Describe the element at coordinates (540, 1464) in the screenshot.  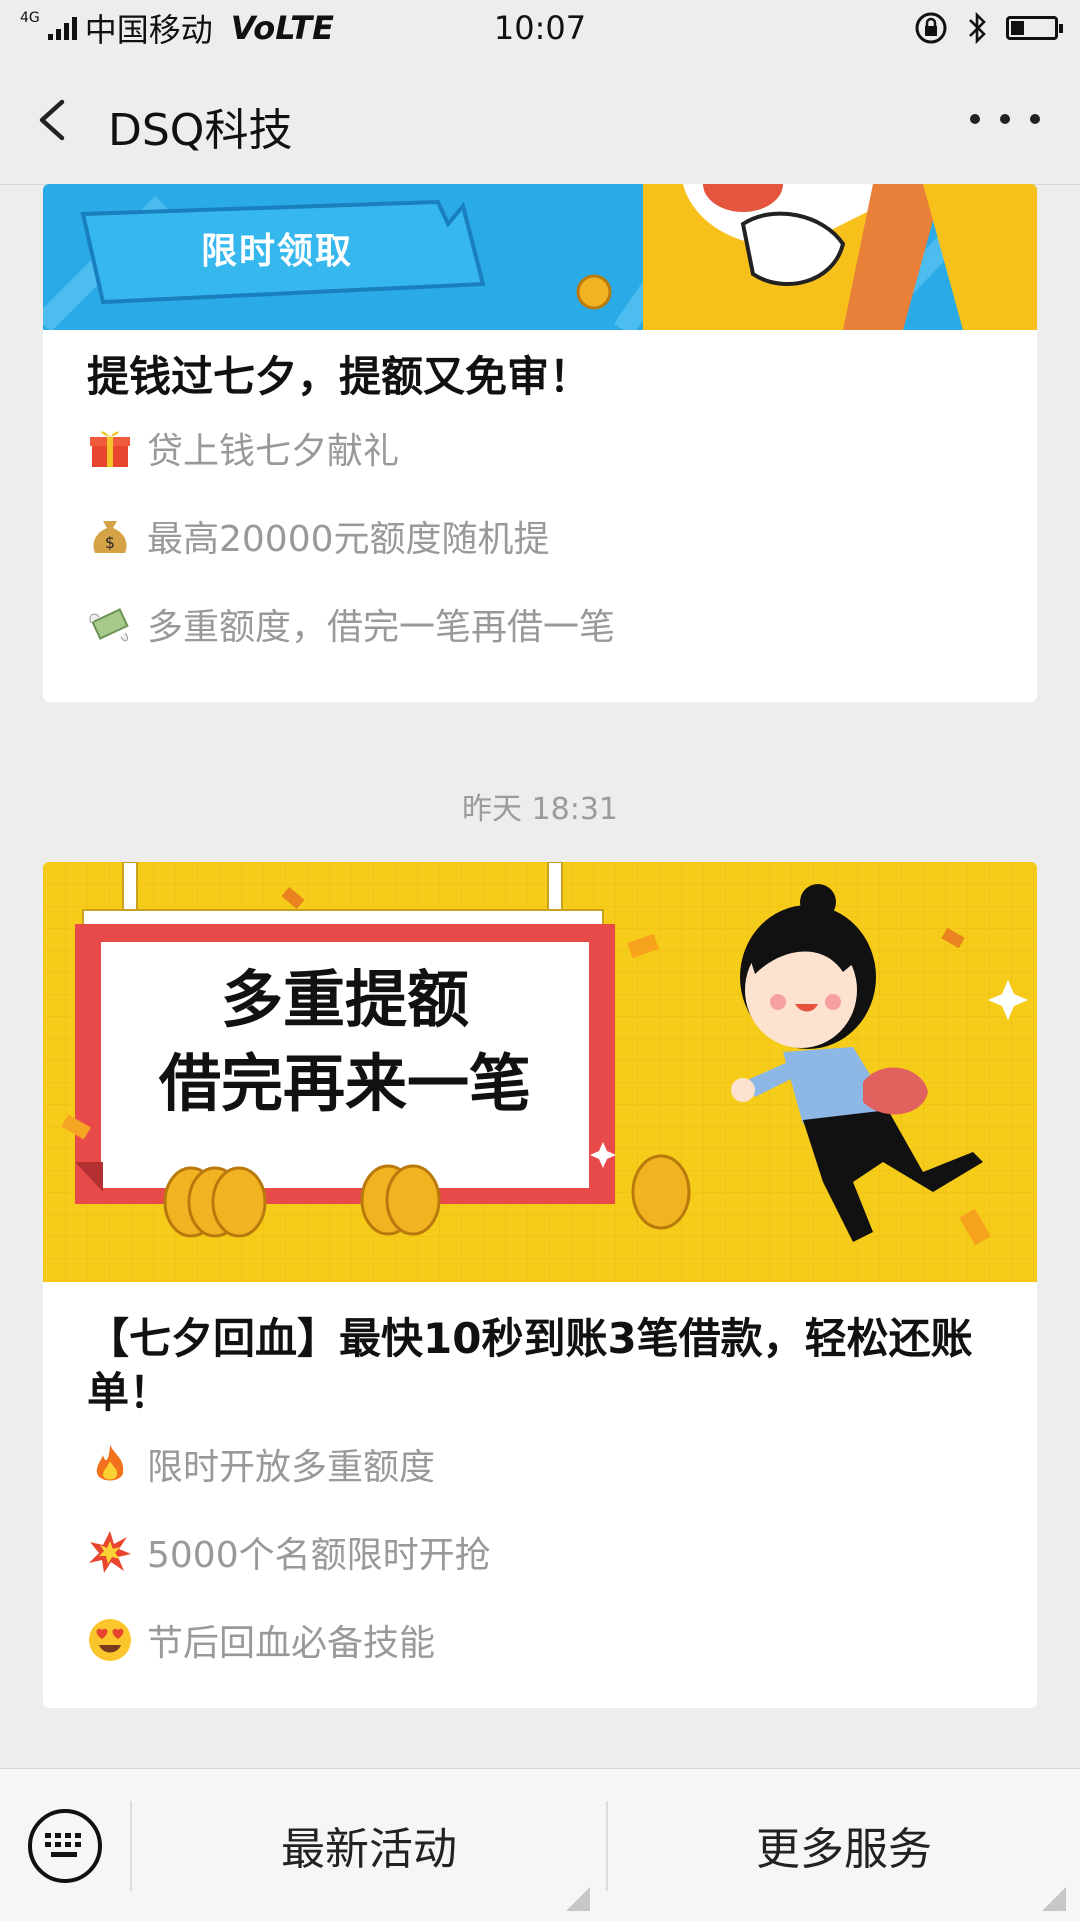
I see `list-item: 限时开放多重额度` at that location.